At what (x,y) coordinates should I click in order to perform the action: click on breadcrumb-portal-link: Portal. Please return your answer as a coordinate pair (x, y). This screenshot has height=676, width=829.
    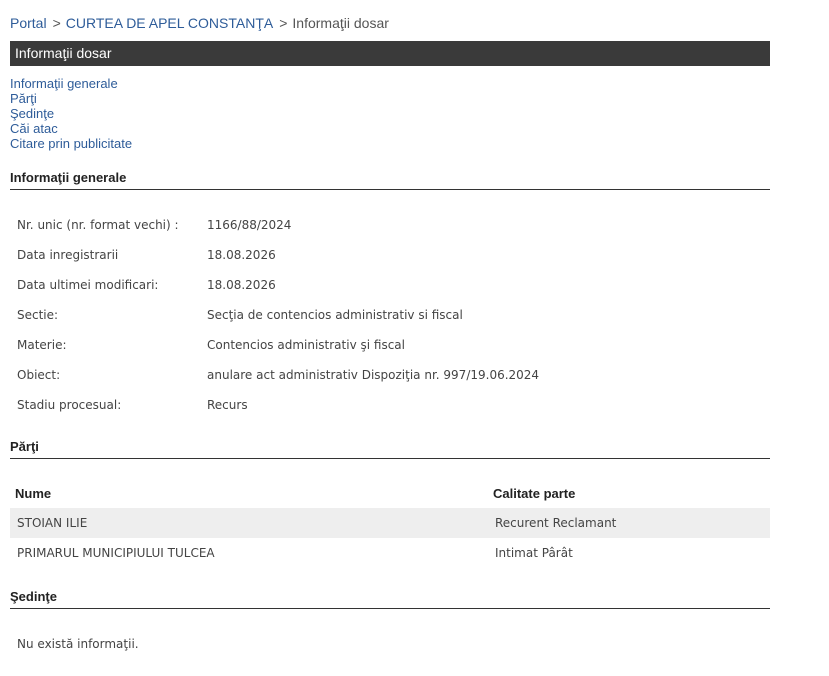
    Looking at the image, I should click on (28, 23).